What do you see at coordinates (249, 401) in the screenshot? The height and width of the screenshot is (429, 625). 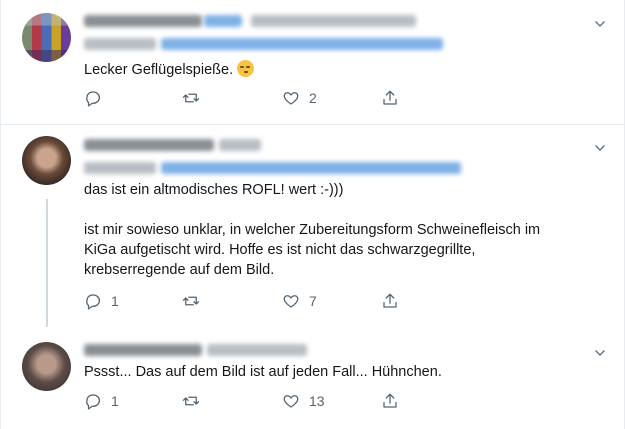 I see `tweet-actions: 1 13` at bounding box center [249, 401].